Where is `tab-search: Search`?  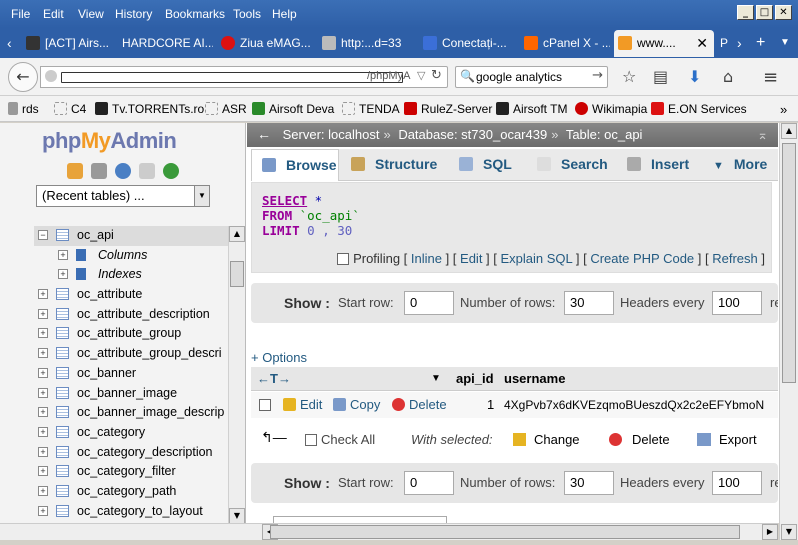
tab-search: Search is located at coordinates (570, 165).